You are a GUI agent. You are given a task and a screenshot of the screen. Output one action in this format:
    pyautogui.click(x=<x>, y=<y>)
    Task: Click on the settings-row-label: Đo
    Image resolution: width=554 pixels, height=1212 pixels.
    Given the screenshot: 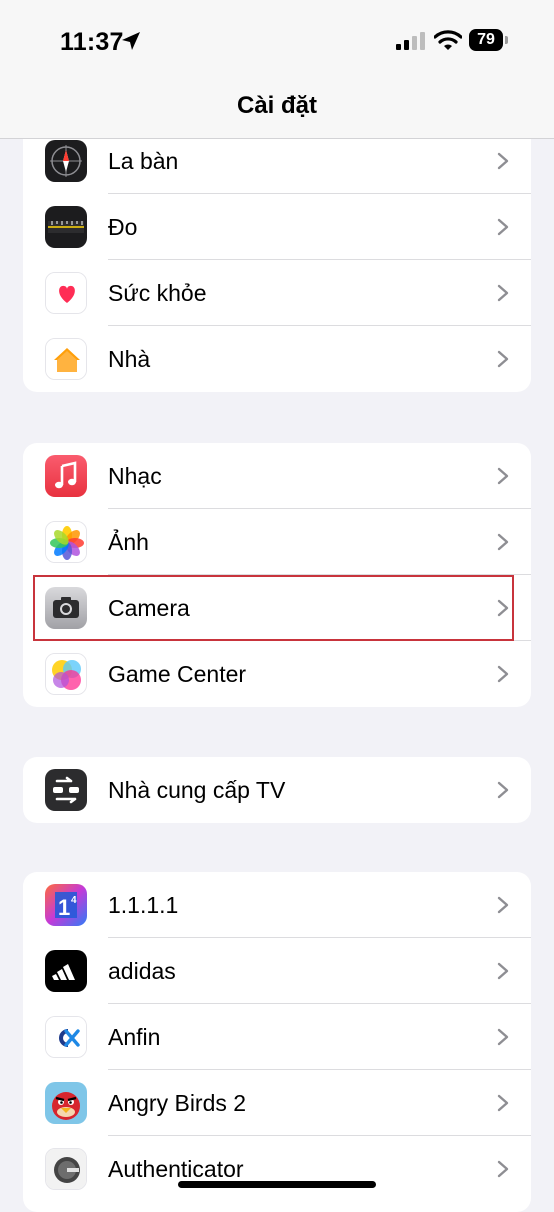 What is the action you would take?
    pyautogui.click(x=123, y=227)
    